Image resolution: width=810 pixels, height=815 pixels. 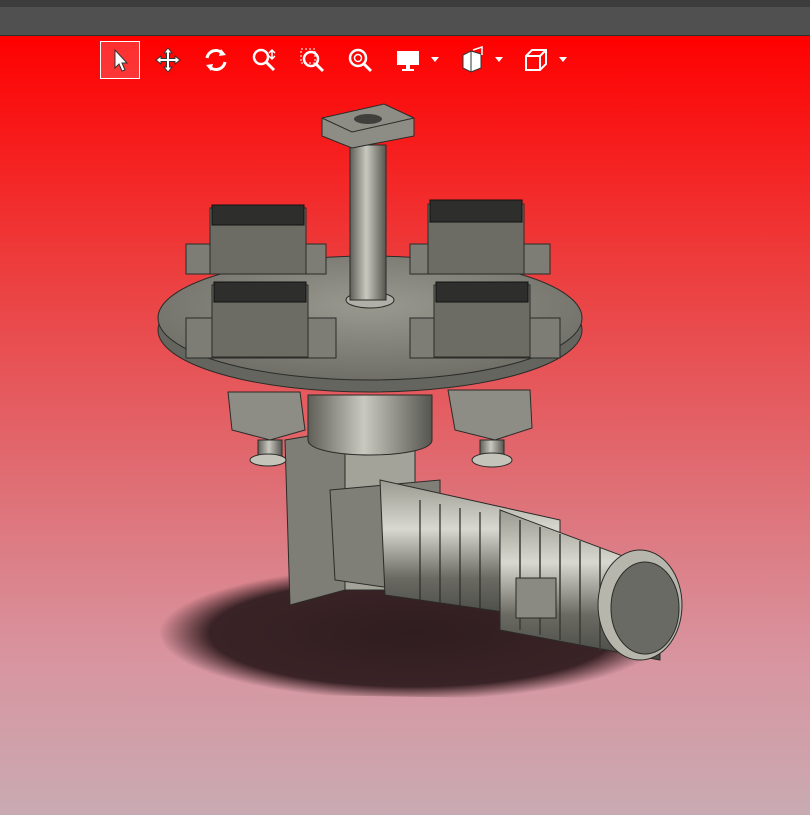 I want to click on hex-foot-right, so click(x=490, y=428).